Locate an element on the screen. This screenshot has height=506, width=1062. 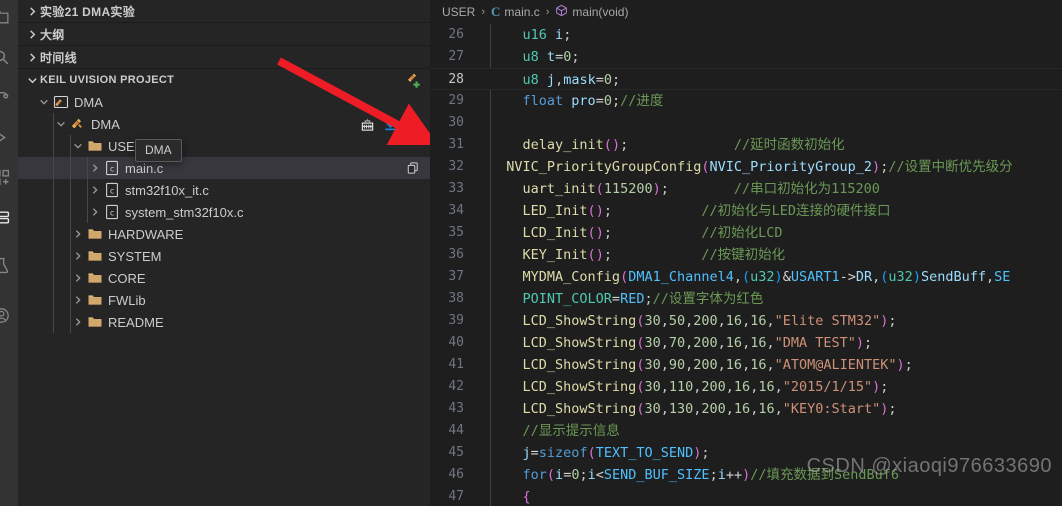
code-text: LED_Init(); //初始化与LED连接的硬件接口 is located at coordinates (706, 211).